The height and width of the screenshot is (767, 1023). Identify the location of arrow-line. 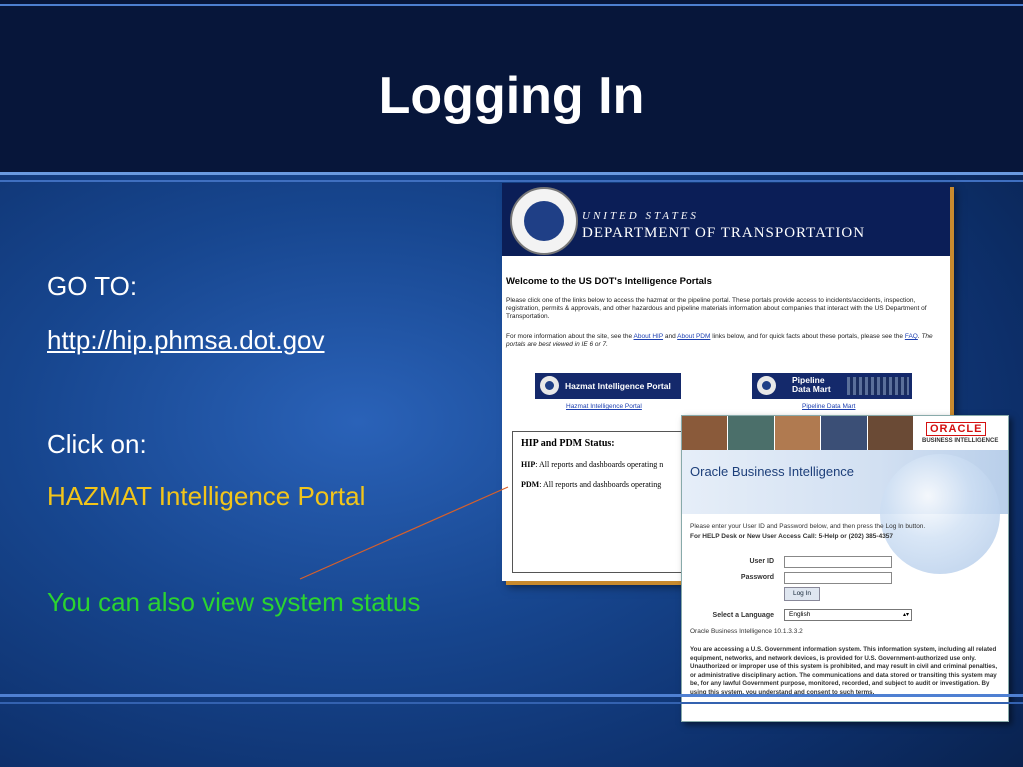
(404, 533).